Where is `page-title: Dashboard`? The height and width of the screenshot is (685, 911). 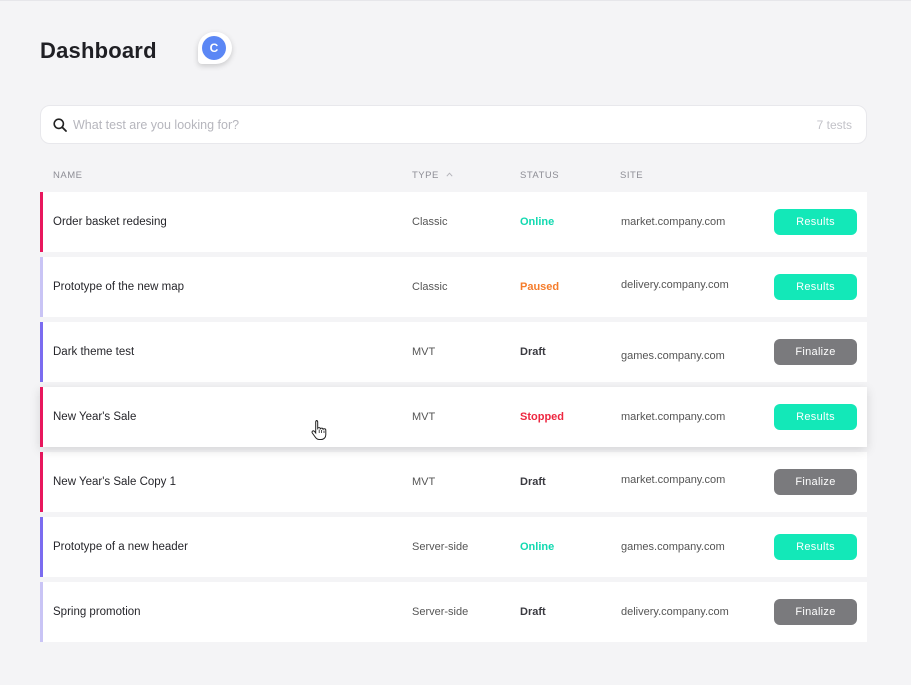 page-title: Dashboard is located at coordinates (98, 50).